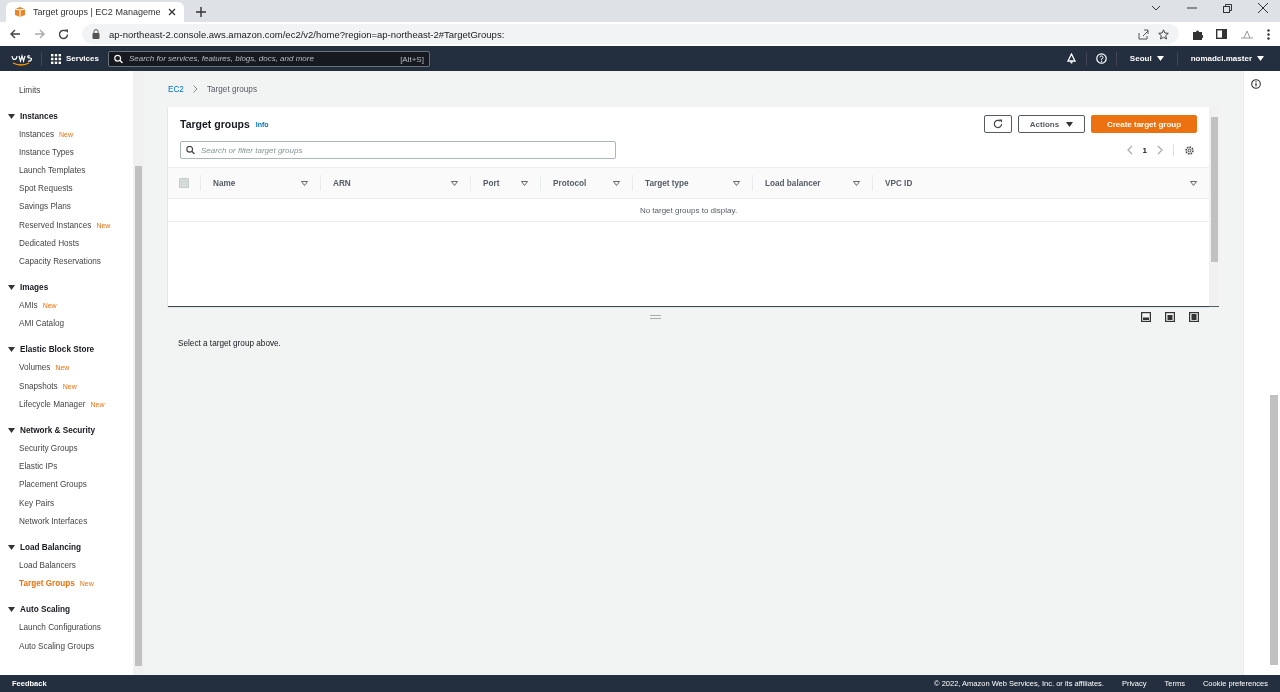 This screenshot has height=692, width=1280. I want to click on column-header: VPC ID, so click(899, 183).